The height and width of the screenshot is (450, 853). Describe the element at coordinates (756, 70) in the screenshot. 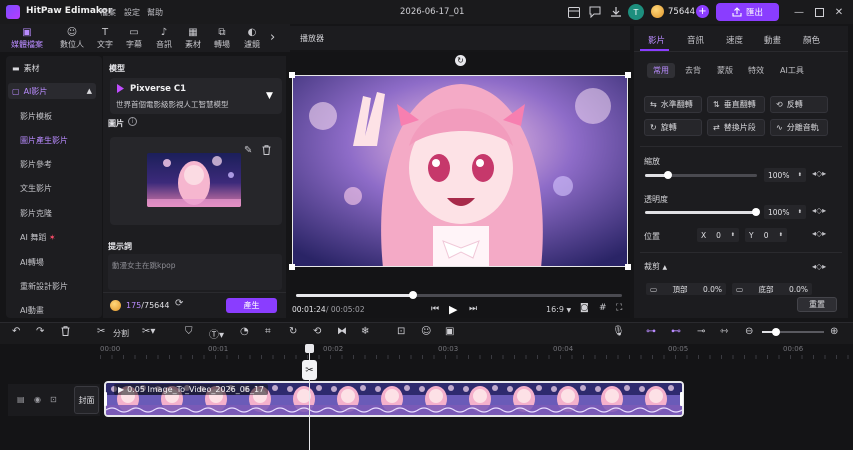

I see `subtab-effects: 特效` at that location.